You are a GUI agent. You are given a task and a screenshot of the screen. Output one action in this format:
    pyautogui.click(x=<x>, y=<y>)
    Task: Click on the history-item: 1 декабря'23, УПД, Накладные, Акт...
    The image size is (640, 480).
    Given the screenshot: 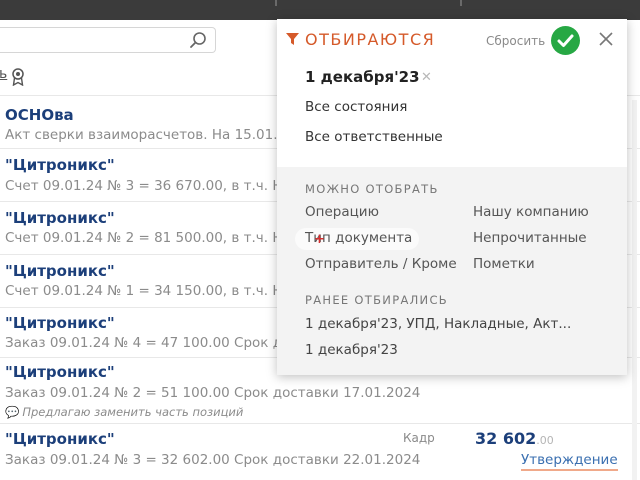 What is the action you would take?
    pyautogui.click(x=438, y=324)
    